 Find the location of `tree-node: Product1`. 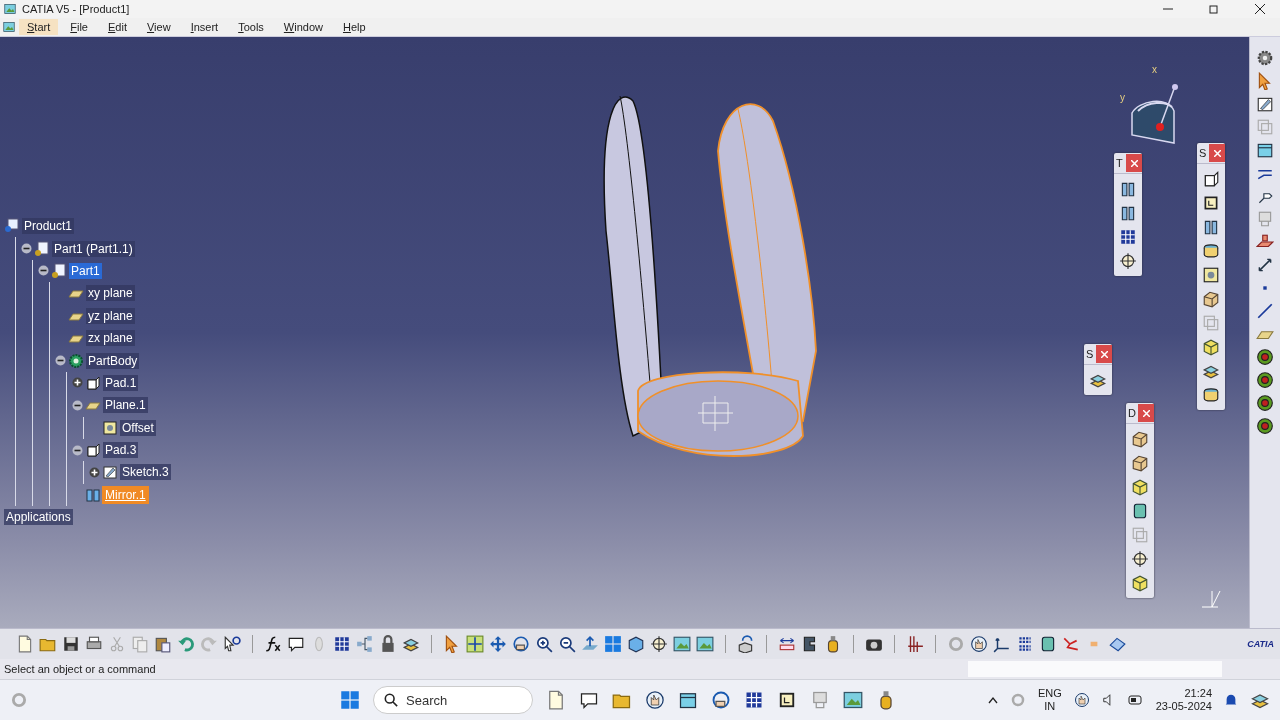

tree-node: Product1 is located at coordinates (48, 226).